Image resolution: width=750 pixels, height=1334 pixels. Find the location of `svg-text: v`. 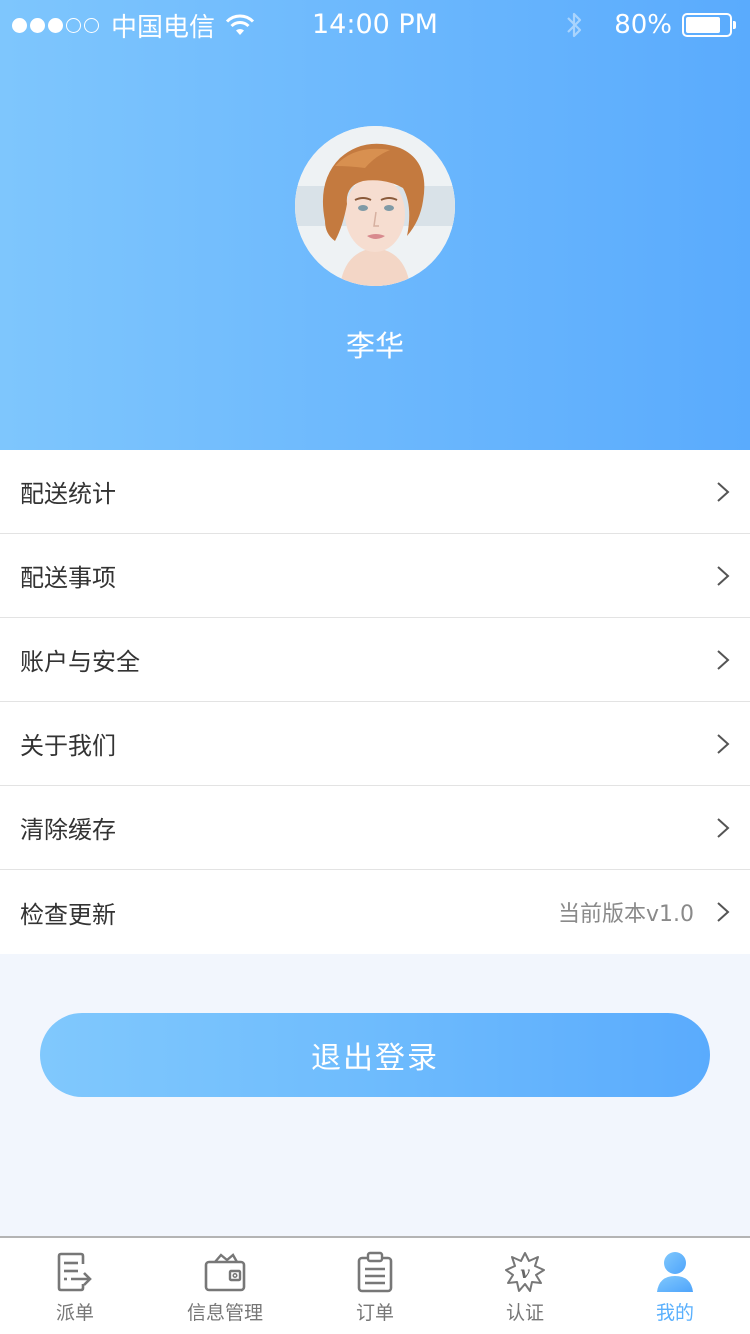

svg-text: v is located at coordinates (525, 1272).